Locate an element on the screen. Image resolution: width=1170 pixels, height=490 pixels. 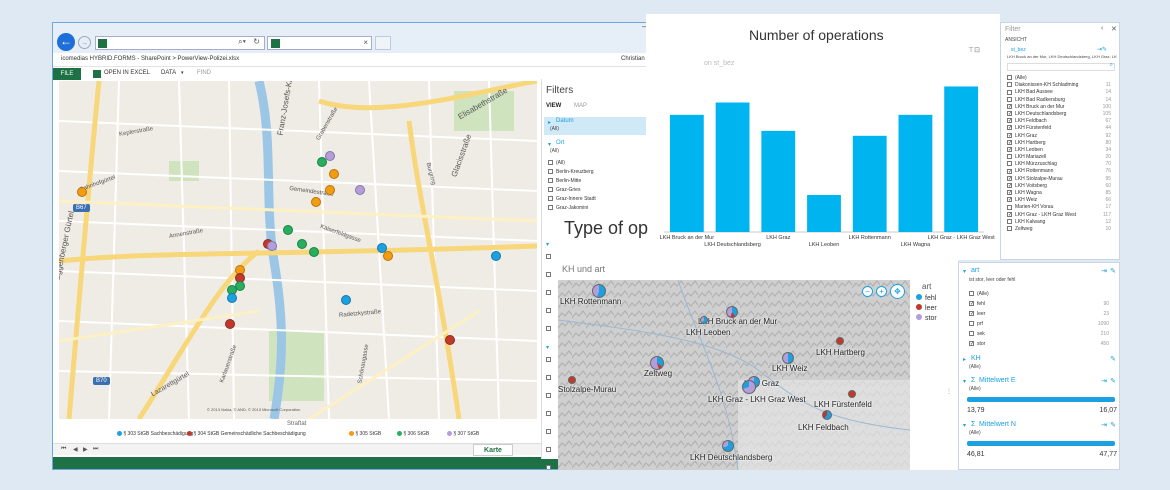
sheet-tab-karte: Karte is located at coordinates (493, 450).